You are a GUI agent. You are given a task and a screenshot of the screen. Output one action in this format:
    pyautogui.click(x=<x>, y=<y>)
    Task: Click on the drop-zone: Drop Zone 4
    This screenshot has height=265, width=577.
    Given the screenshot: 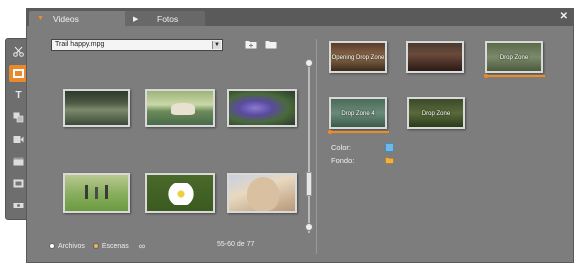 What is the action you would take?
    pyautogui.click(x=358, y=113)
    